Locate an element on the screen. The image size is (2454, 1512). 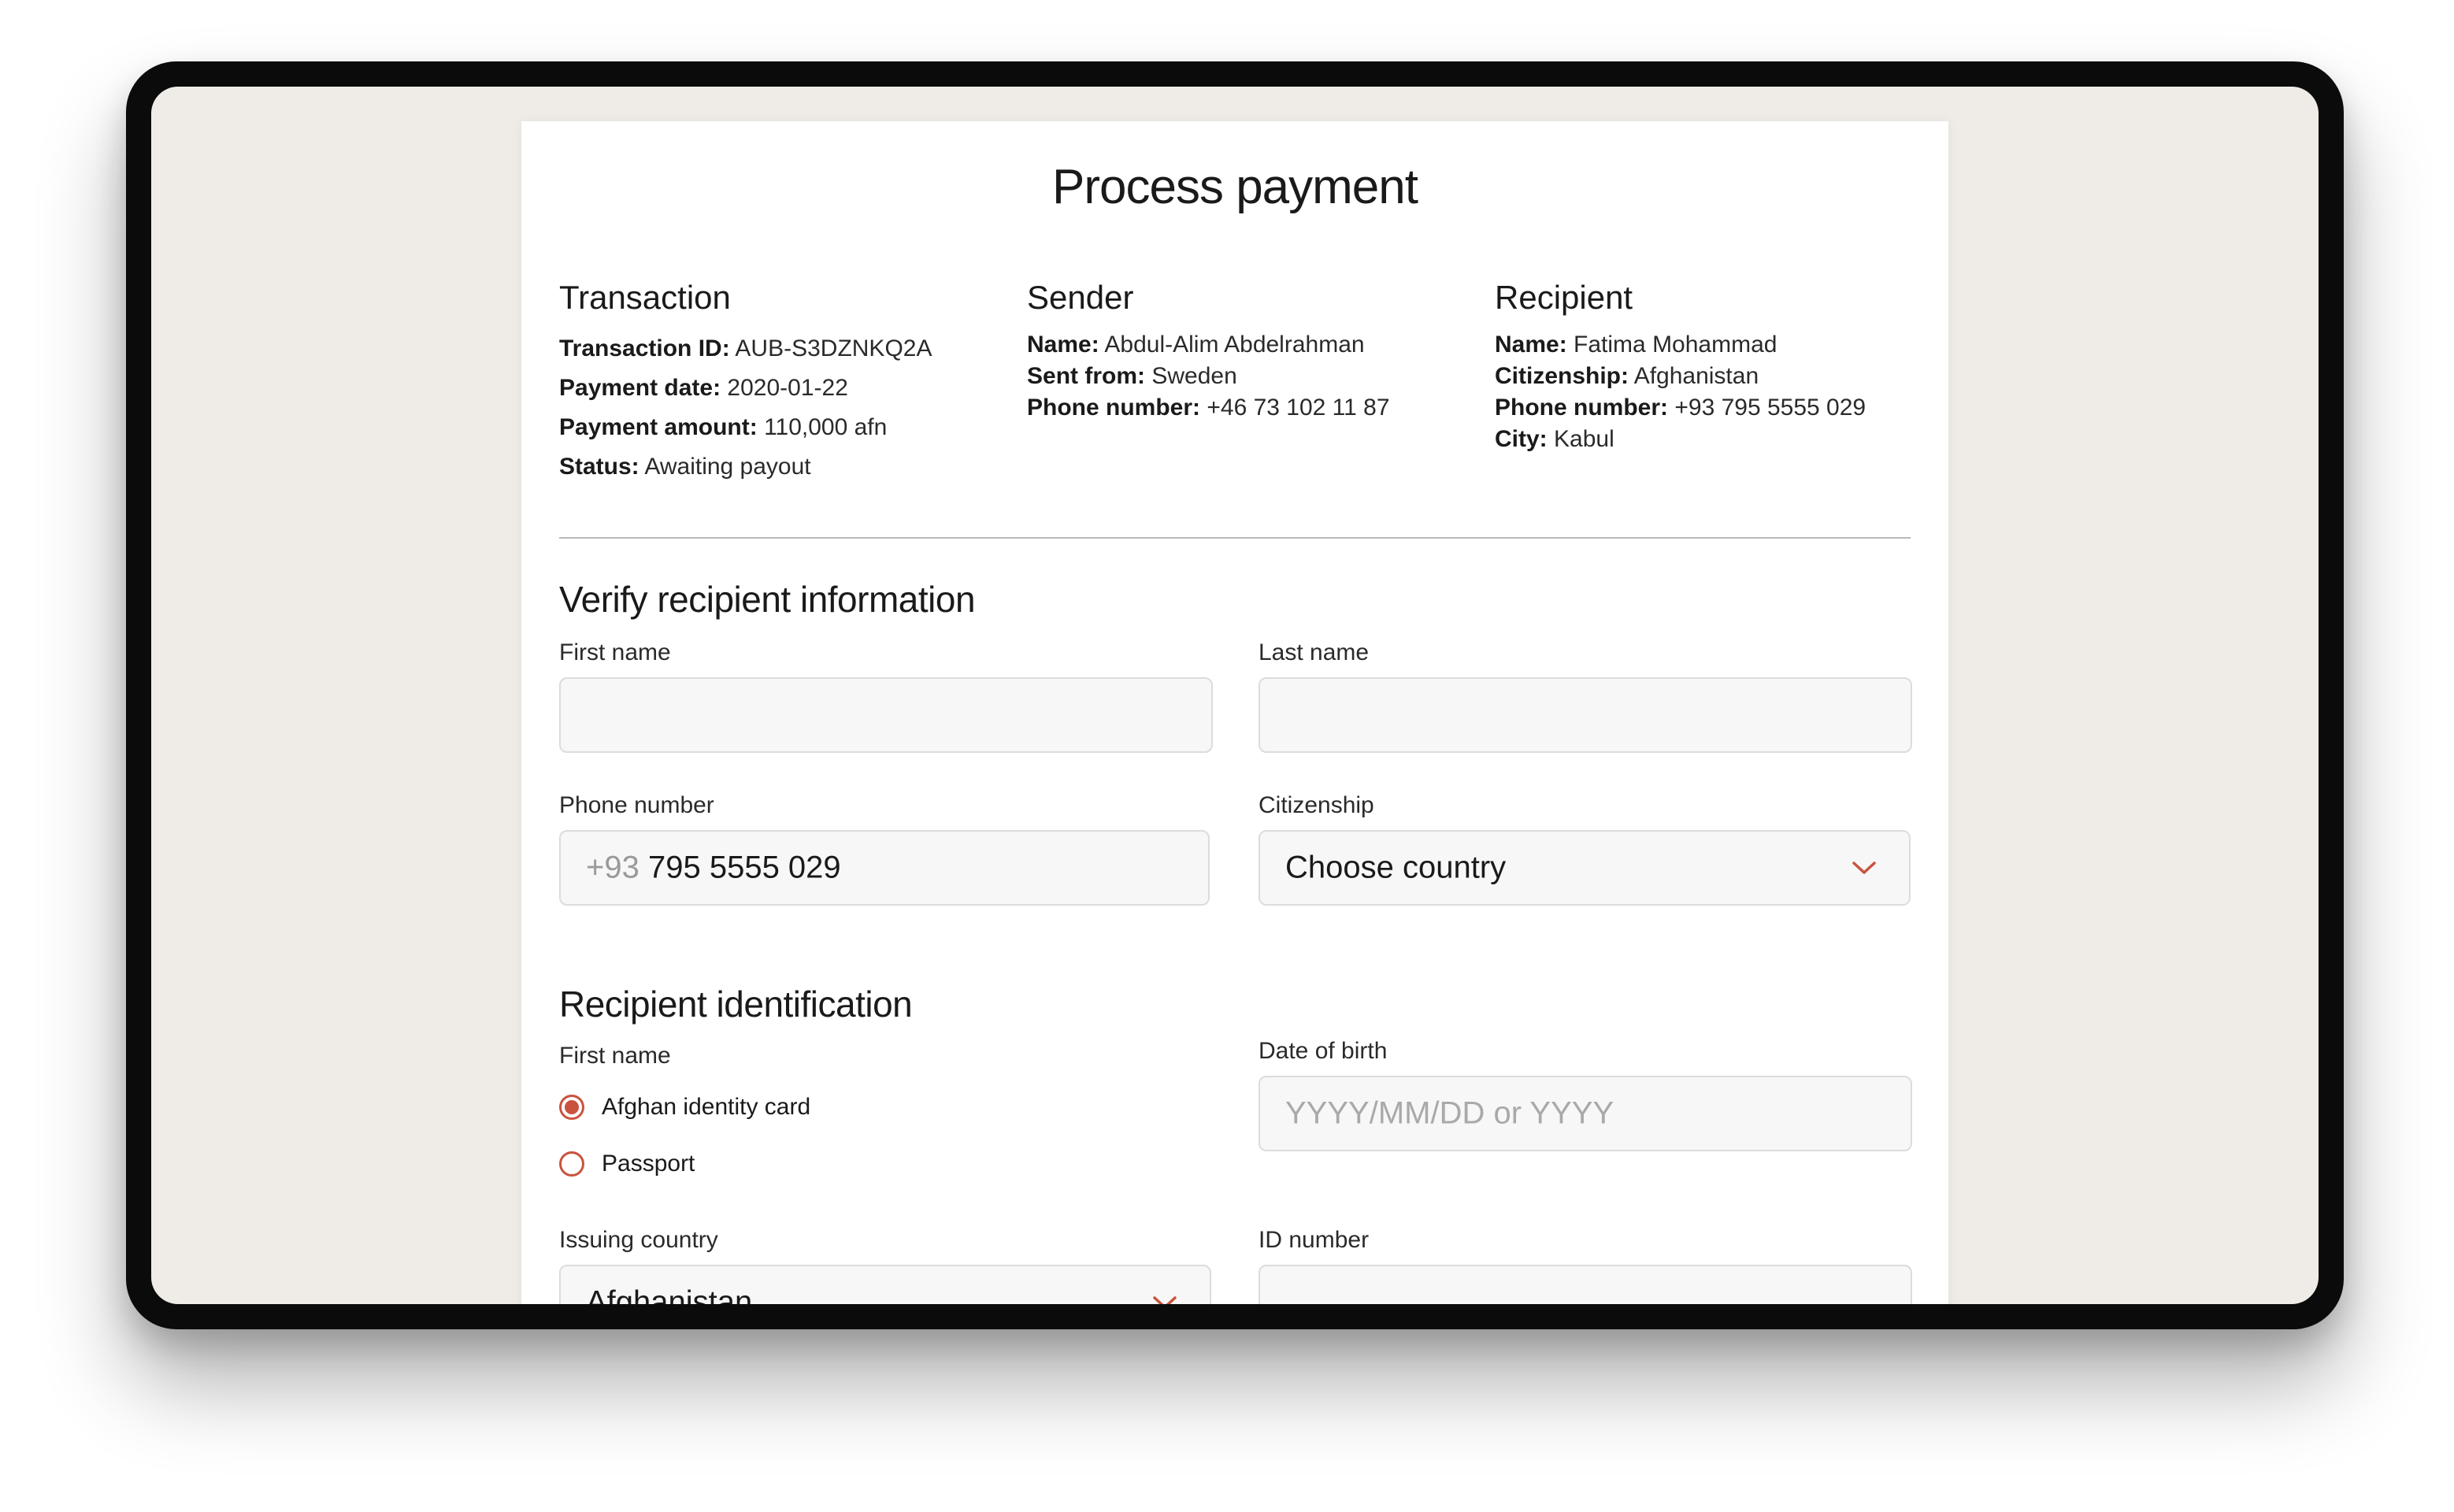
page-title: Process payment is located at coordinates (1235, 187).